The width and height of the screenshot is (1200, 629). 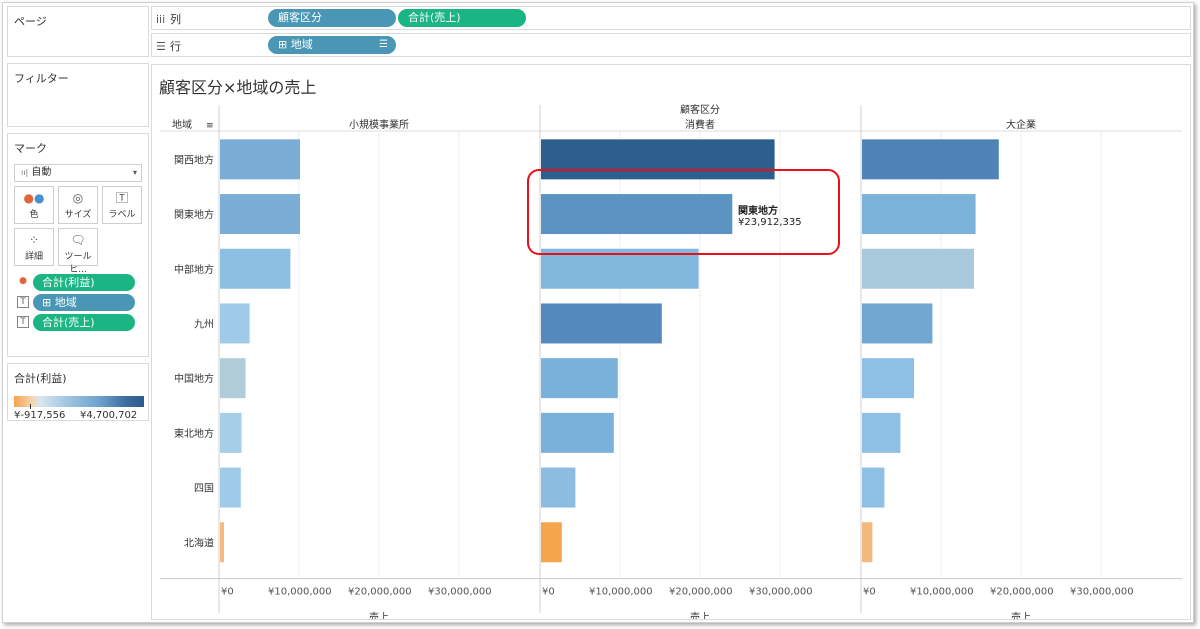 I want to click on row-header-title: 地域, so click(x=182, y=124).